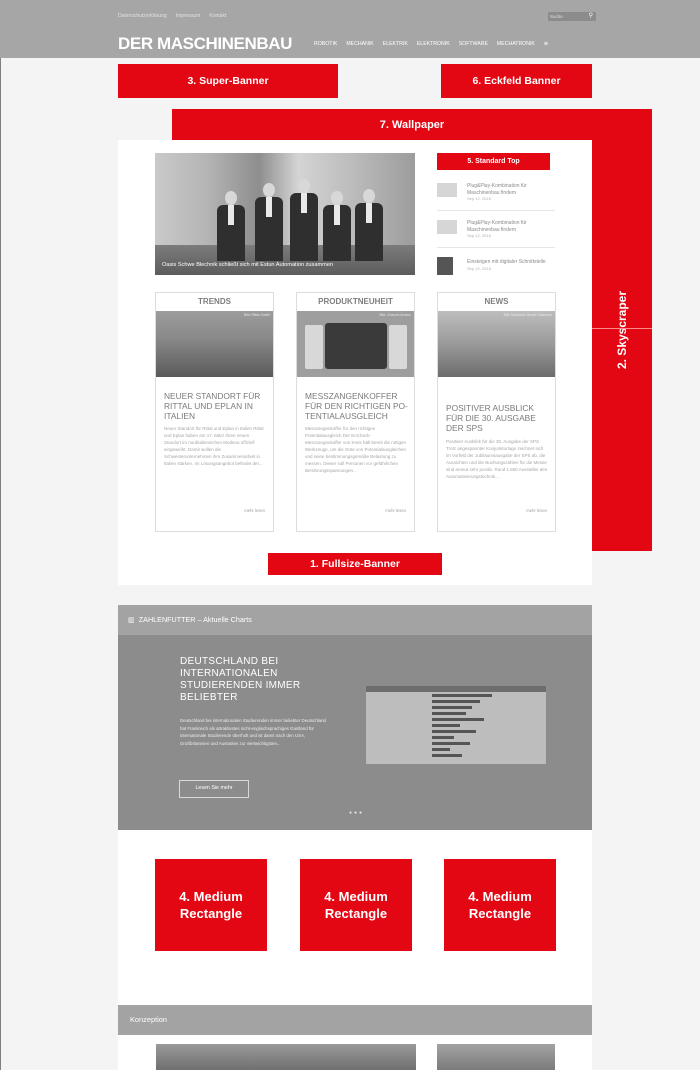 The width and height of the screenshot is (700, 1070). I want to click on chart-icon: ▥, so click(131, 619).